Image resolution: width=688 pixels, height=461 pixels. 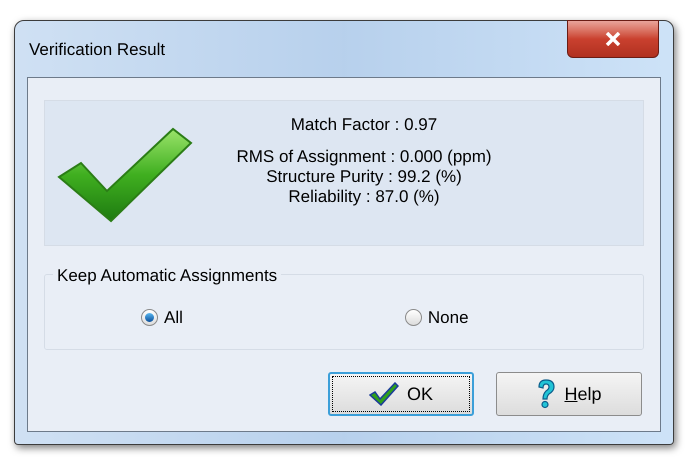 I want to click on question-mark-icon, so click(x=546, y=394).